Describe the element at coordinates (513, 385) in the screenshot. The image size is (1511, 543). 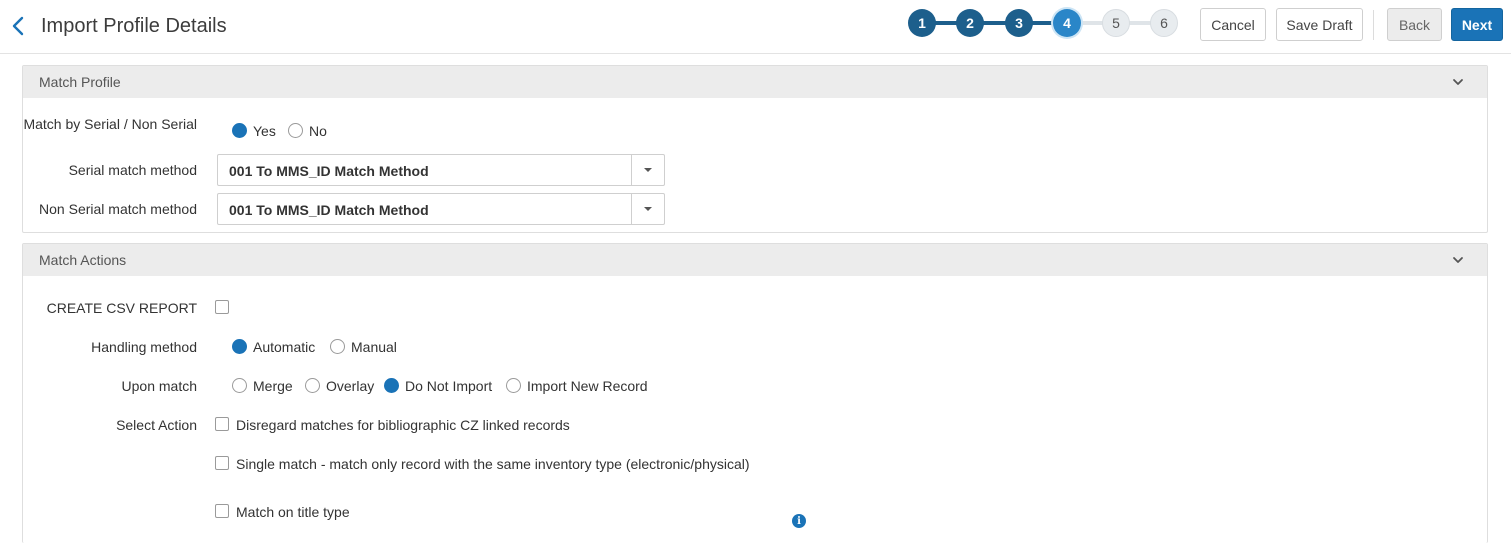
I see `upon-match-import-new-radio` at that location.